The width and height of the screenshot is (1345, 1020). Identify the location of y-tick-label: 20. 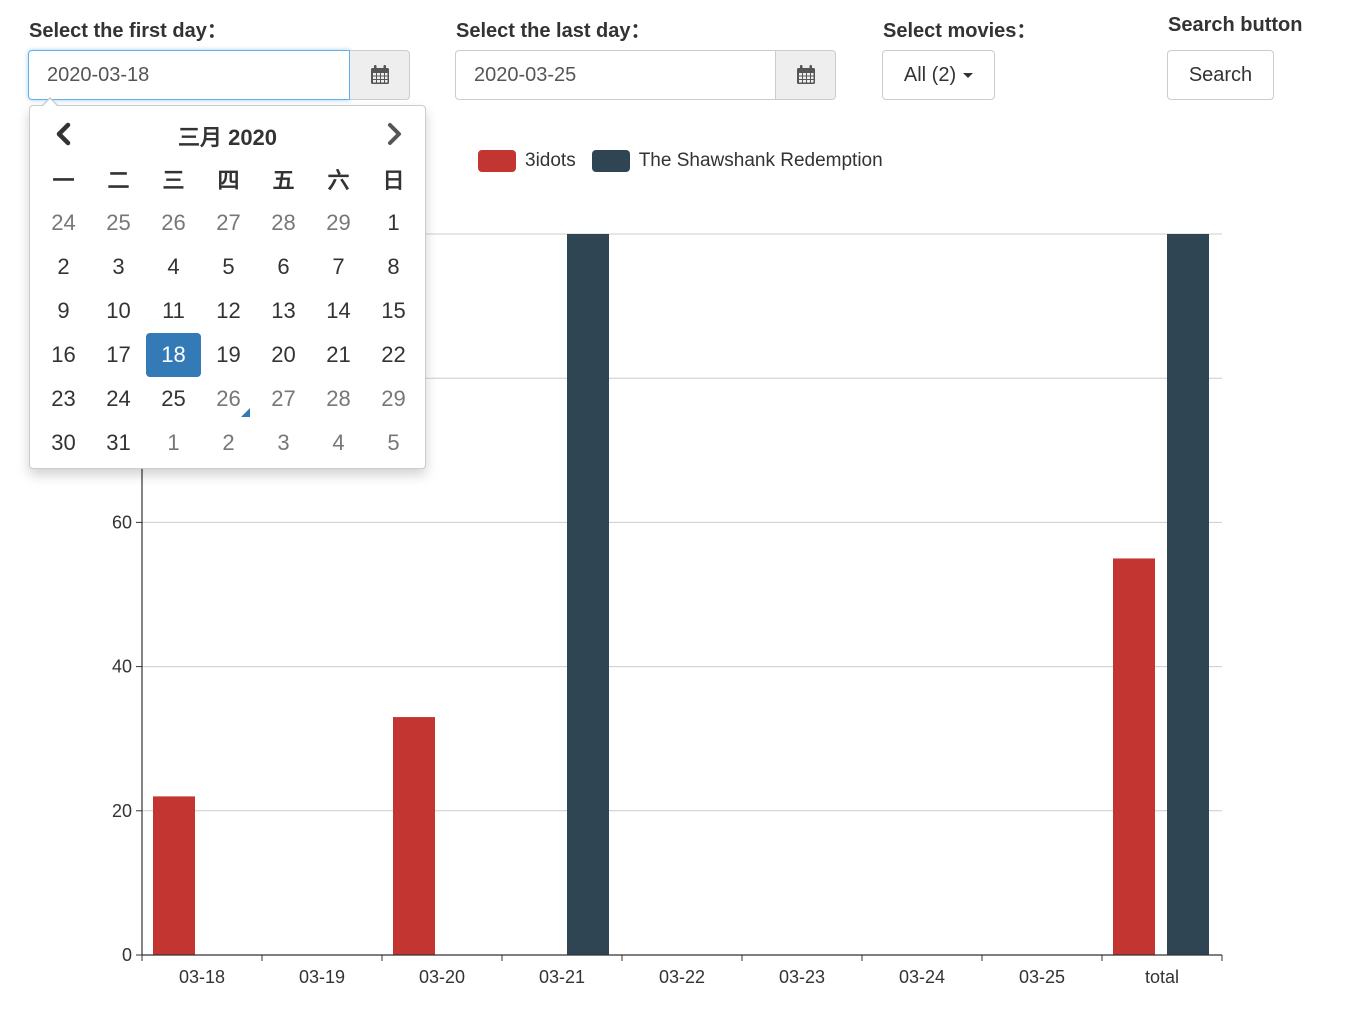
(122, 811).